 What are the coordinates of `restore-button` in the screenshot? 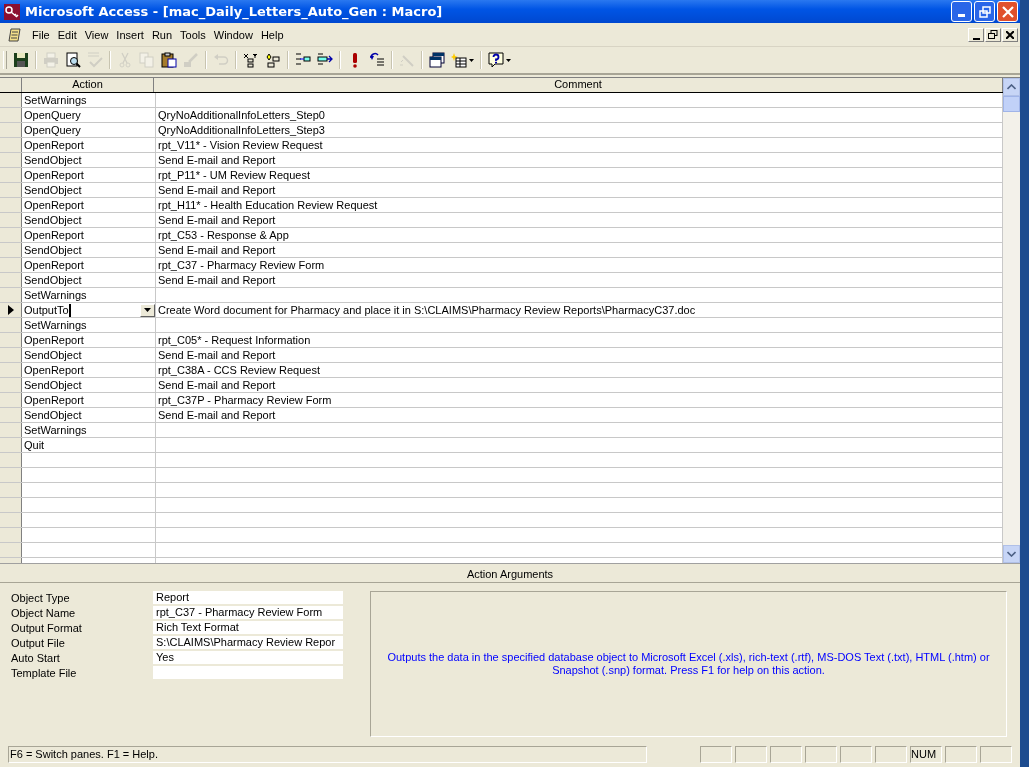 It's located at (993, 34).